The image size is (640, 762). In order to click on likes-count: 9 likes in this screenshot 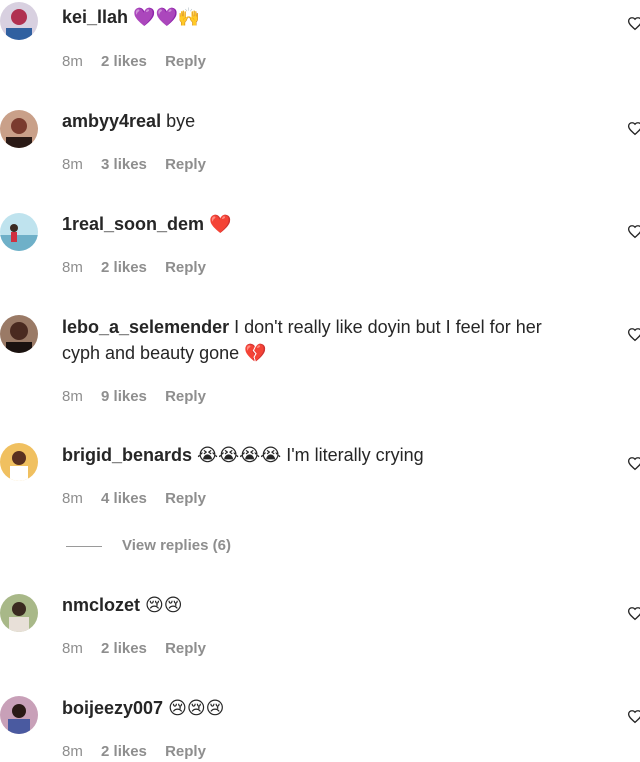, I will do `click(124, 396)`.